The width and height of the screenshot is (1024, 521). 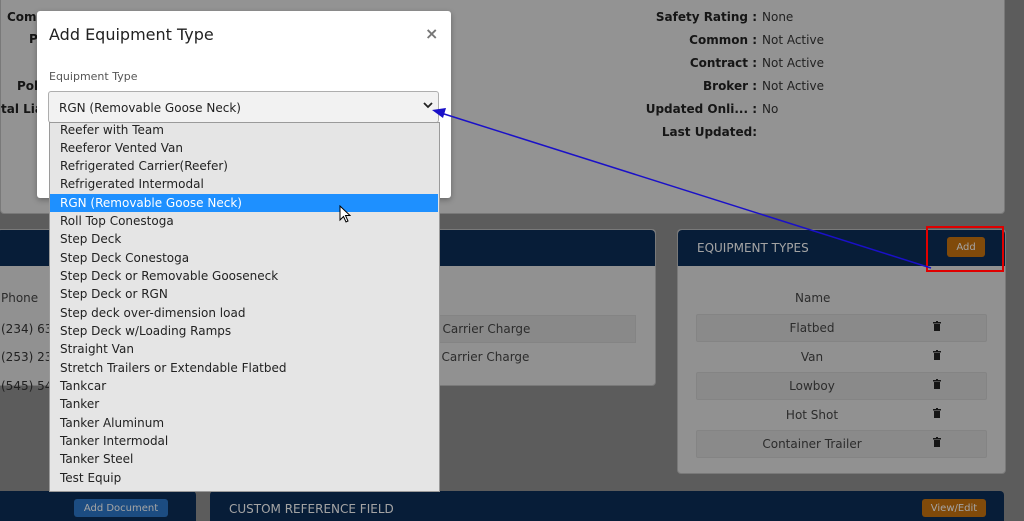 What do you see at coordinates (478, 357) in the screenshot?
I see `charge-text-2: m Carrier Charge` at bounding box center [478, 357].